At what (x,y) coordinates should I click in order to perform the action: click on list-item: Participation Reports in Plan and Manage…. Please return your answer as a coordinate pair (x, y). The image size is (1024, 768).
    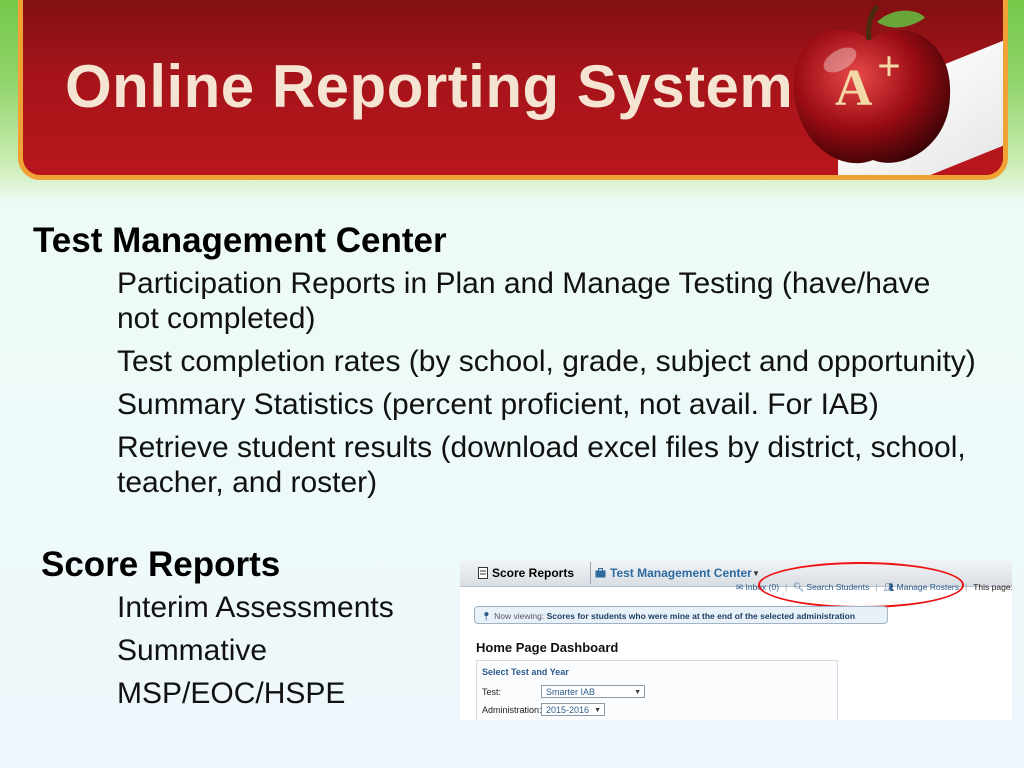
    Looking at the image, I should click on (524, 301).